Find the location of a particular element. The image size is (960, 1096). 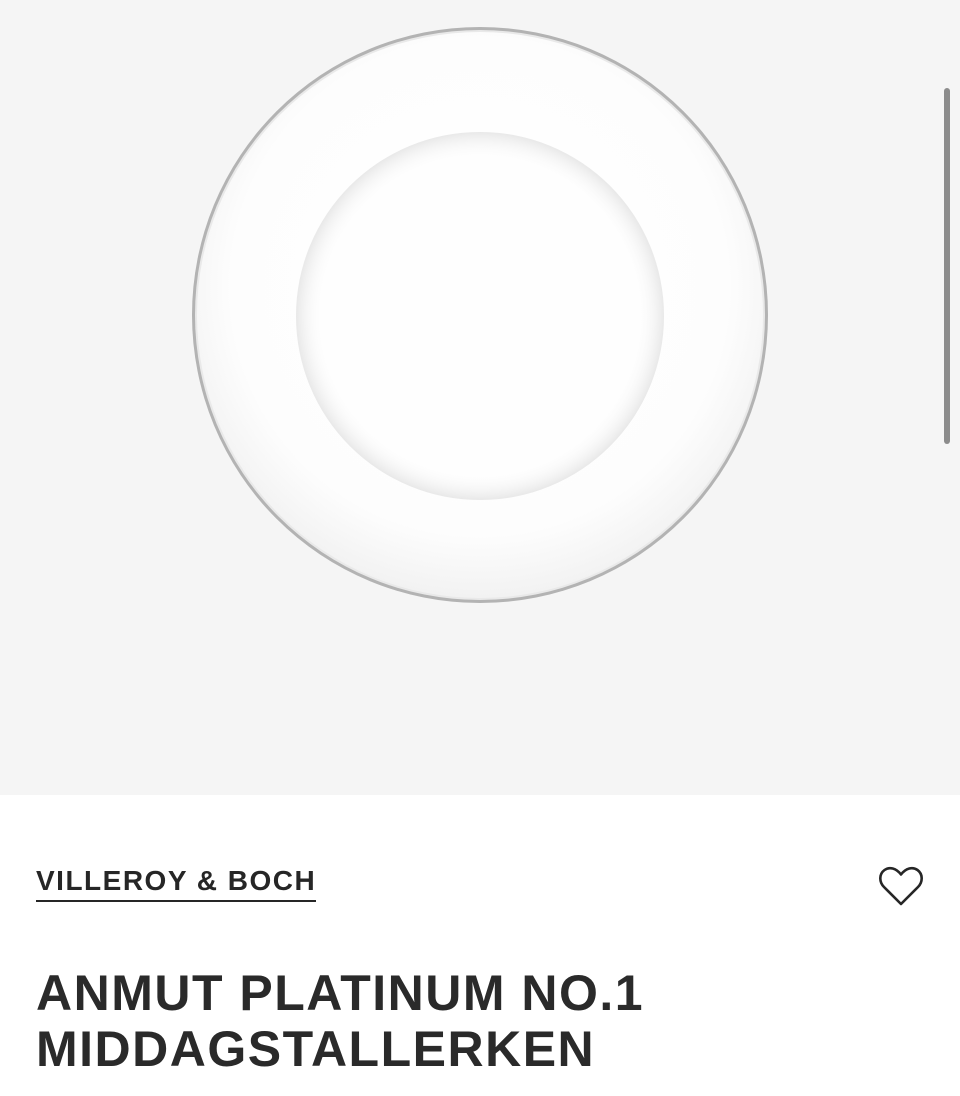

heart-outline-icon is located at coordinates (901, 886).